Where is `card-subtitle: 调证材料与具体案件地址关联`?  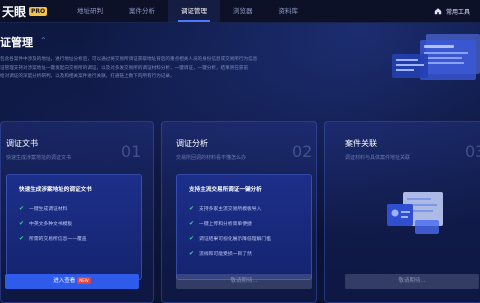 card-subtitle: 调证材料与具体案件地址关联 is located at coordinates (378, 158).